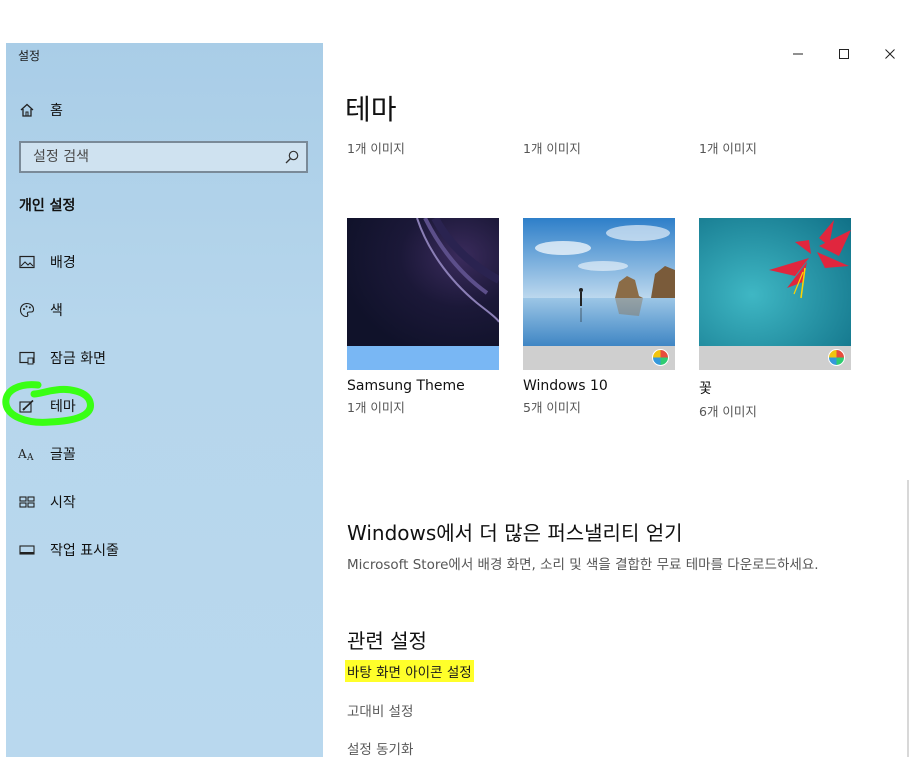 The image size is (910, 758). I want to click on font-icon: AA, so click(27, 454).